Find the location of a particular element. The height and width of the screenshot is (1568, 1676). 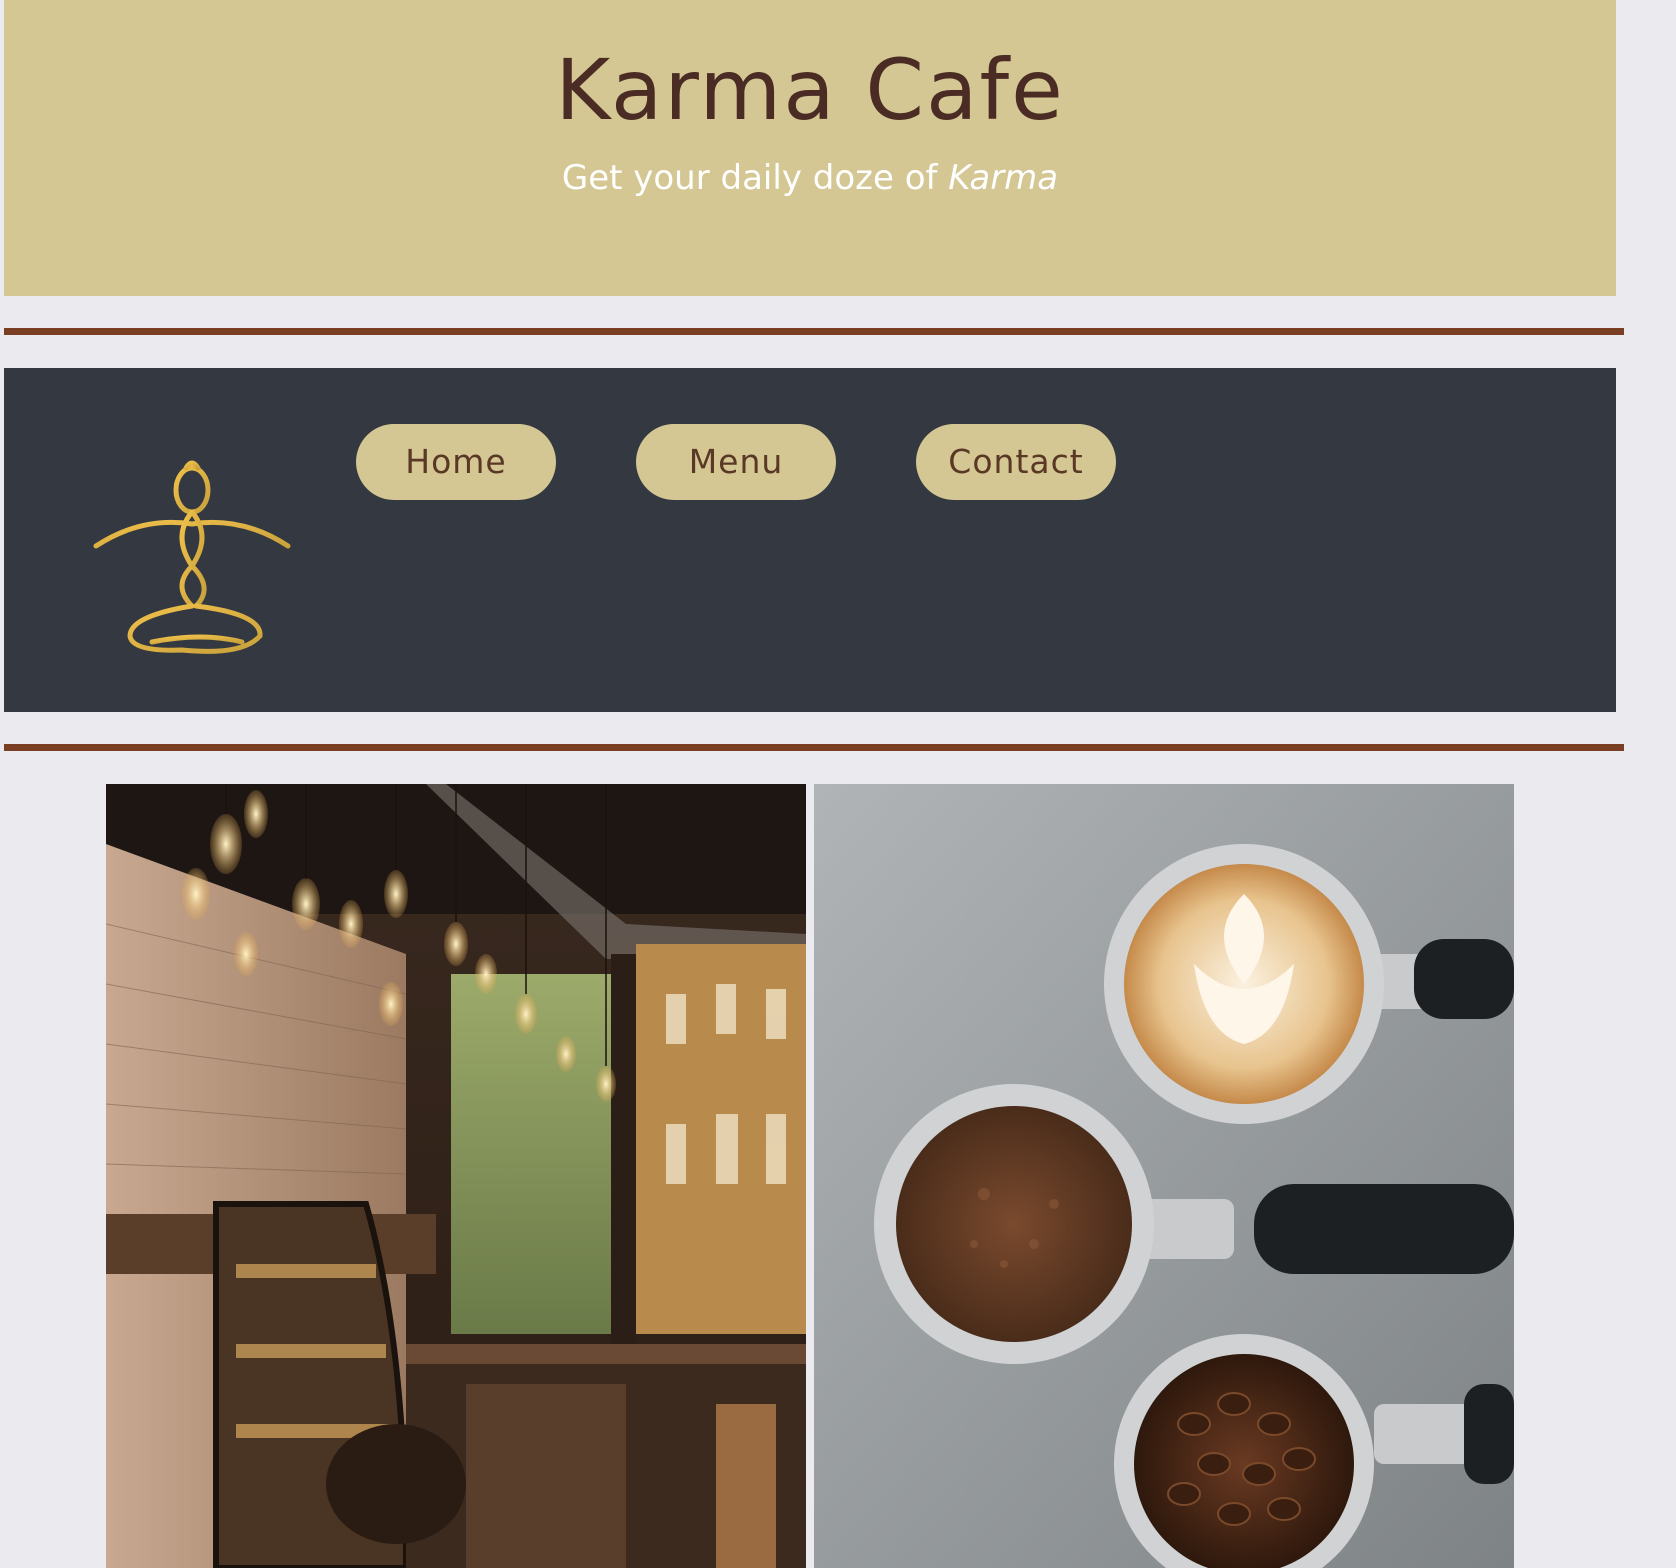

tagline-text: Get your daily doze of is located at coordinates (755, 178).